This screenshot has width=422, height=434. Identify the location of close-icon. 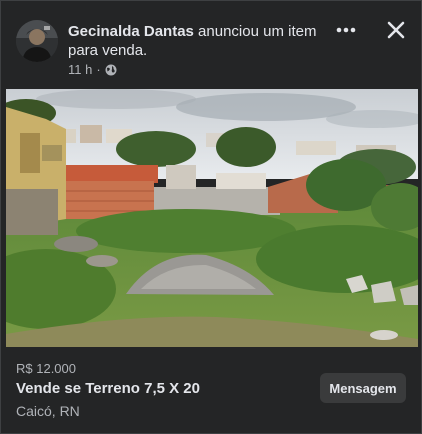
(396, 30).